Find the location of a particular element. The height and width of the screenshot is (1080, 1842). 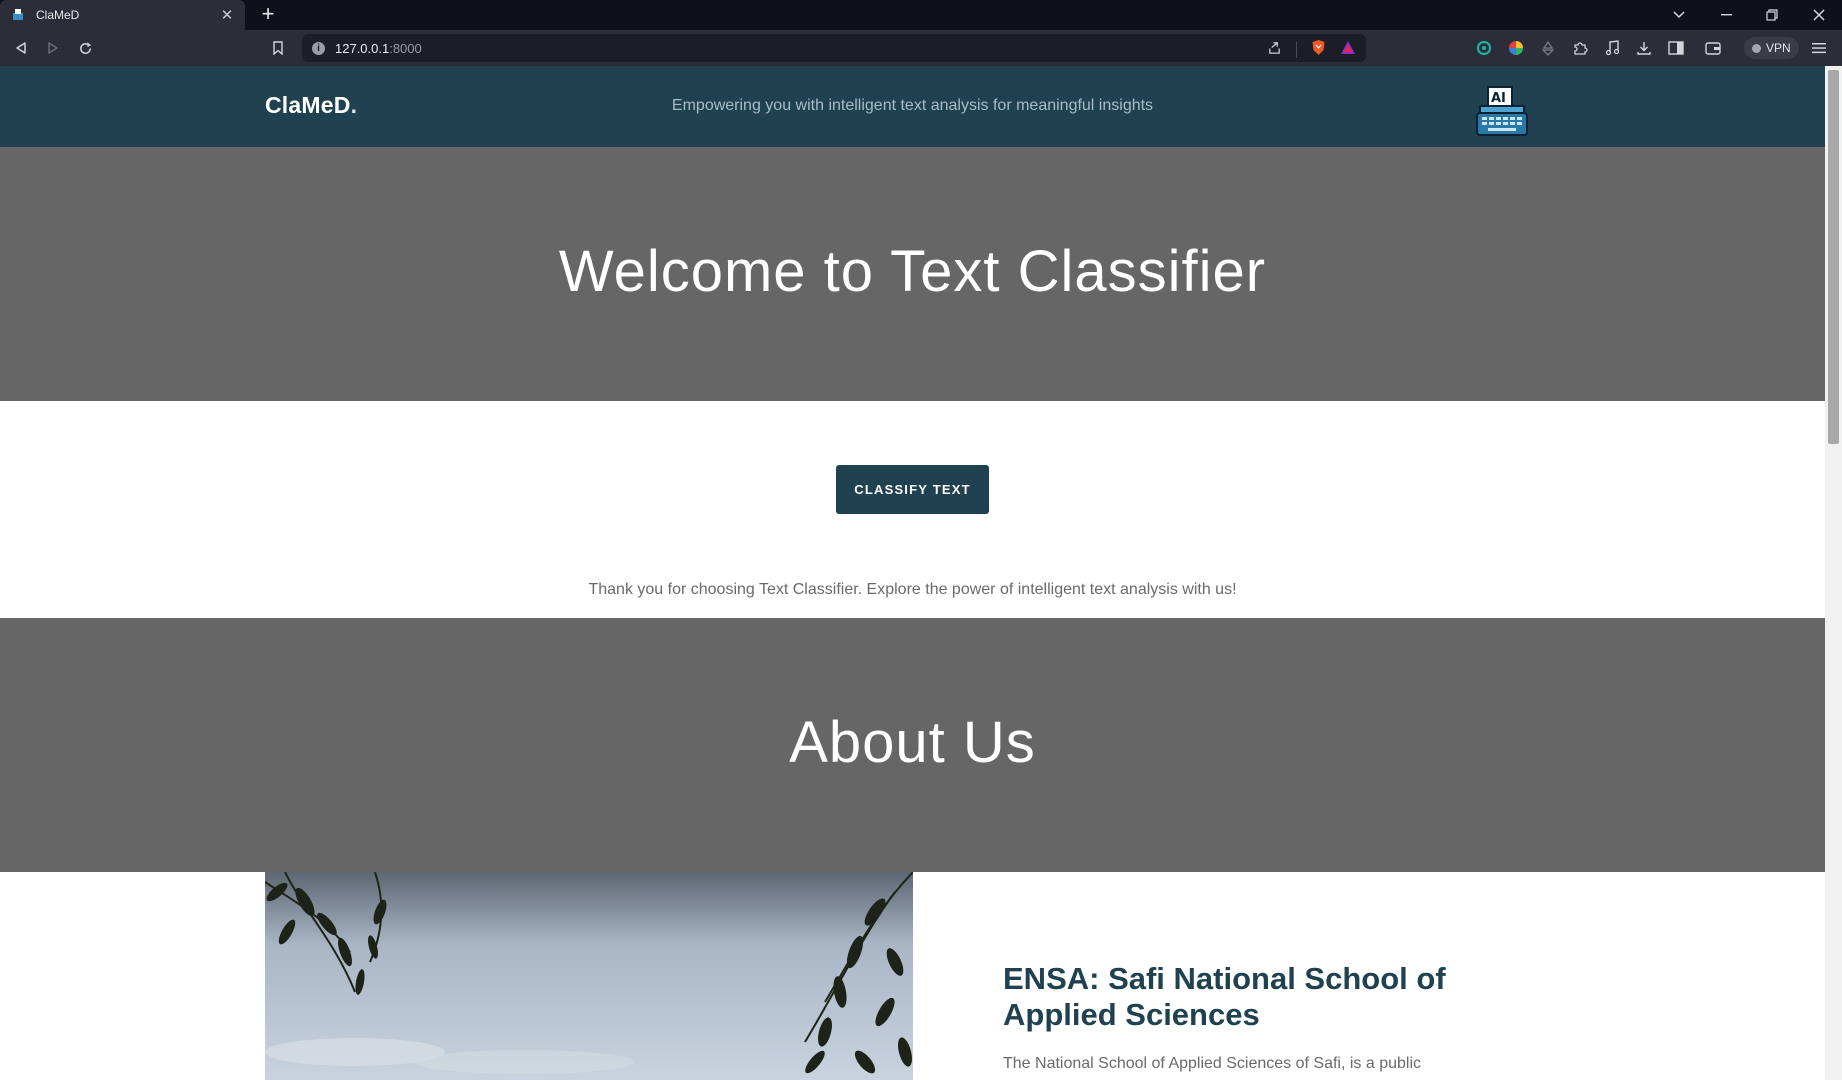

brave-rewards-icon is located at coordinates (1348, 50).